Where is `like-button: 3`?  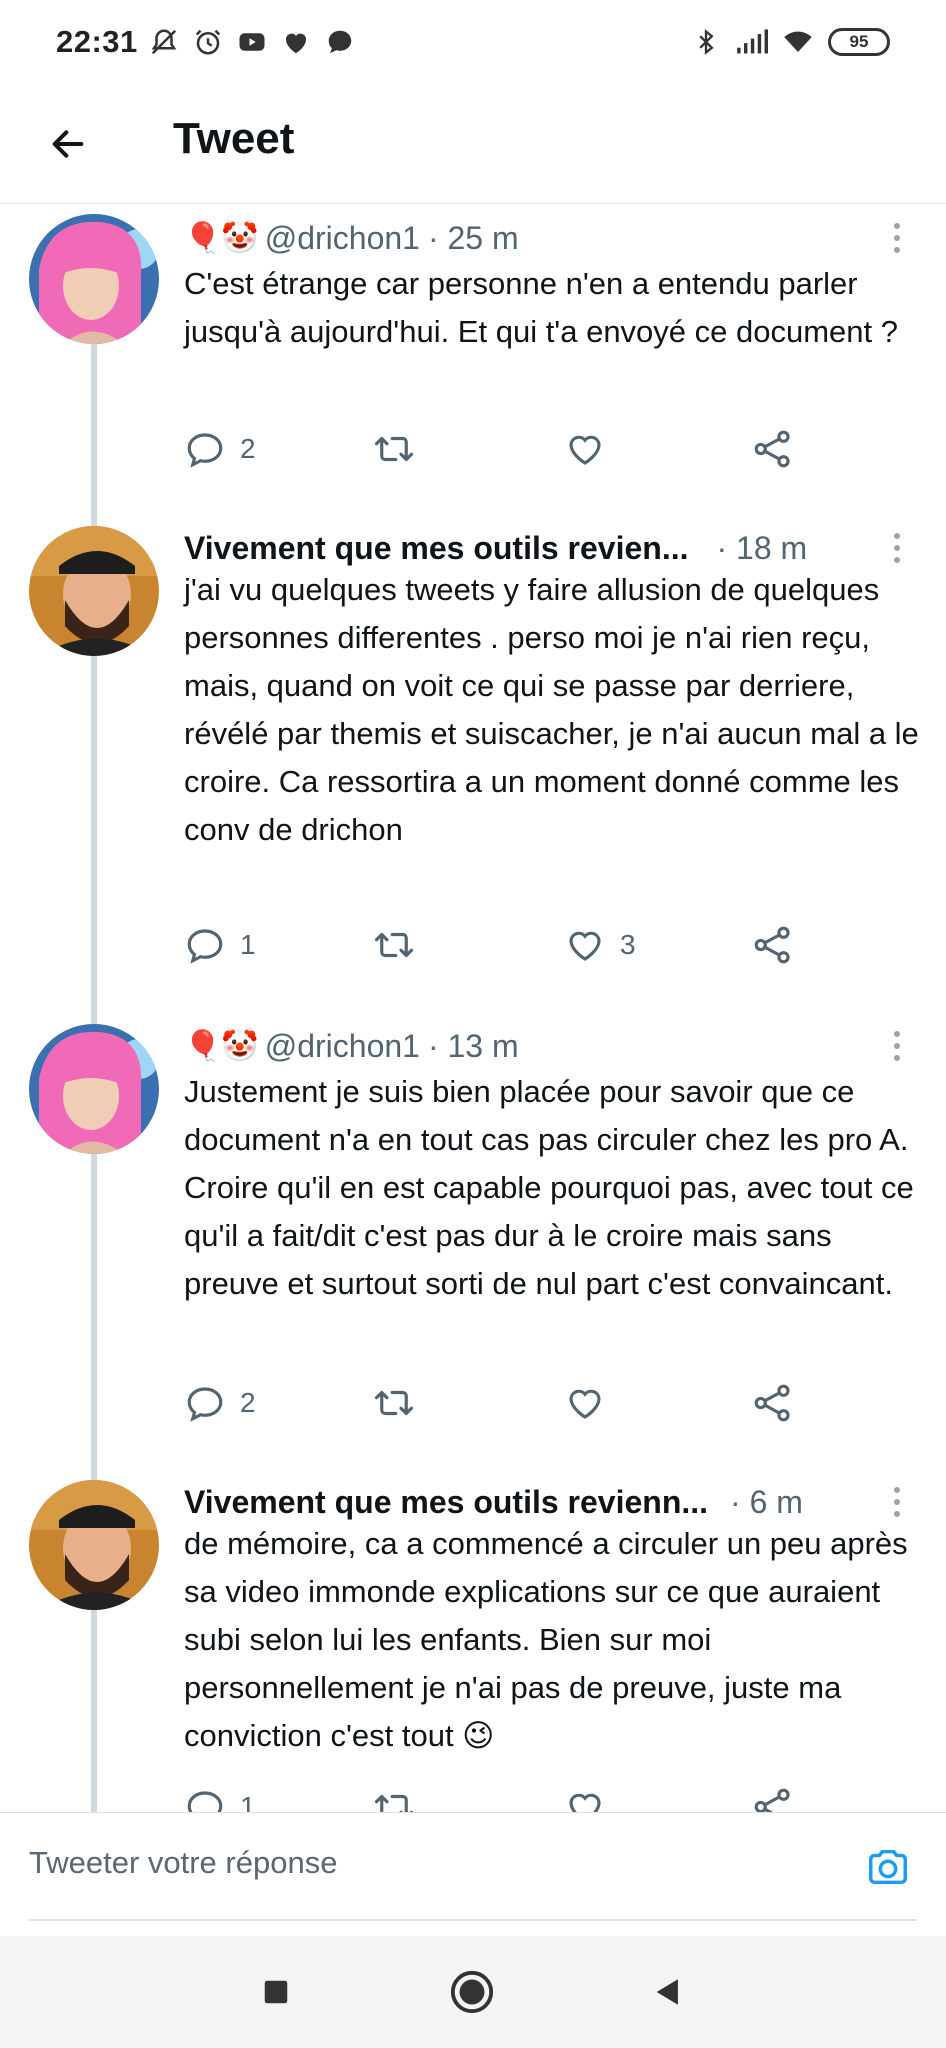 like-button: 3 is located at coordinates (600, 945).